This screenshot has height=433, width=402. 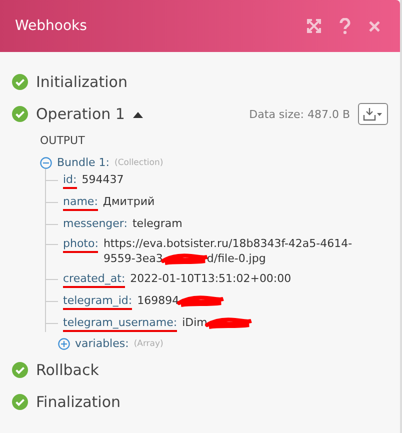 I want to click on field-value: https://eva.botsister.ru/18b8343f-42a5-4614-, so click(x=227, y=243).